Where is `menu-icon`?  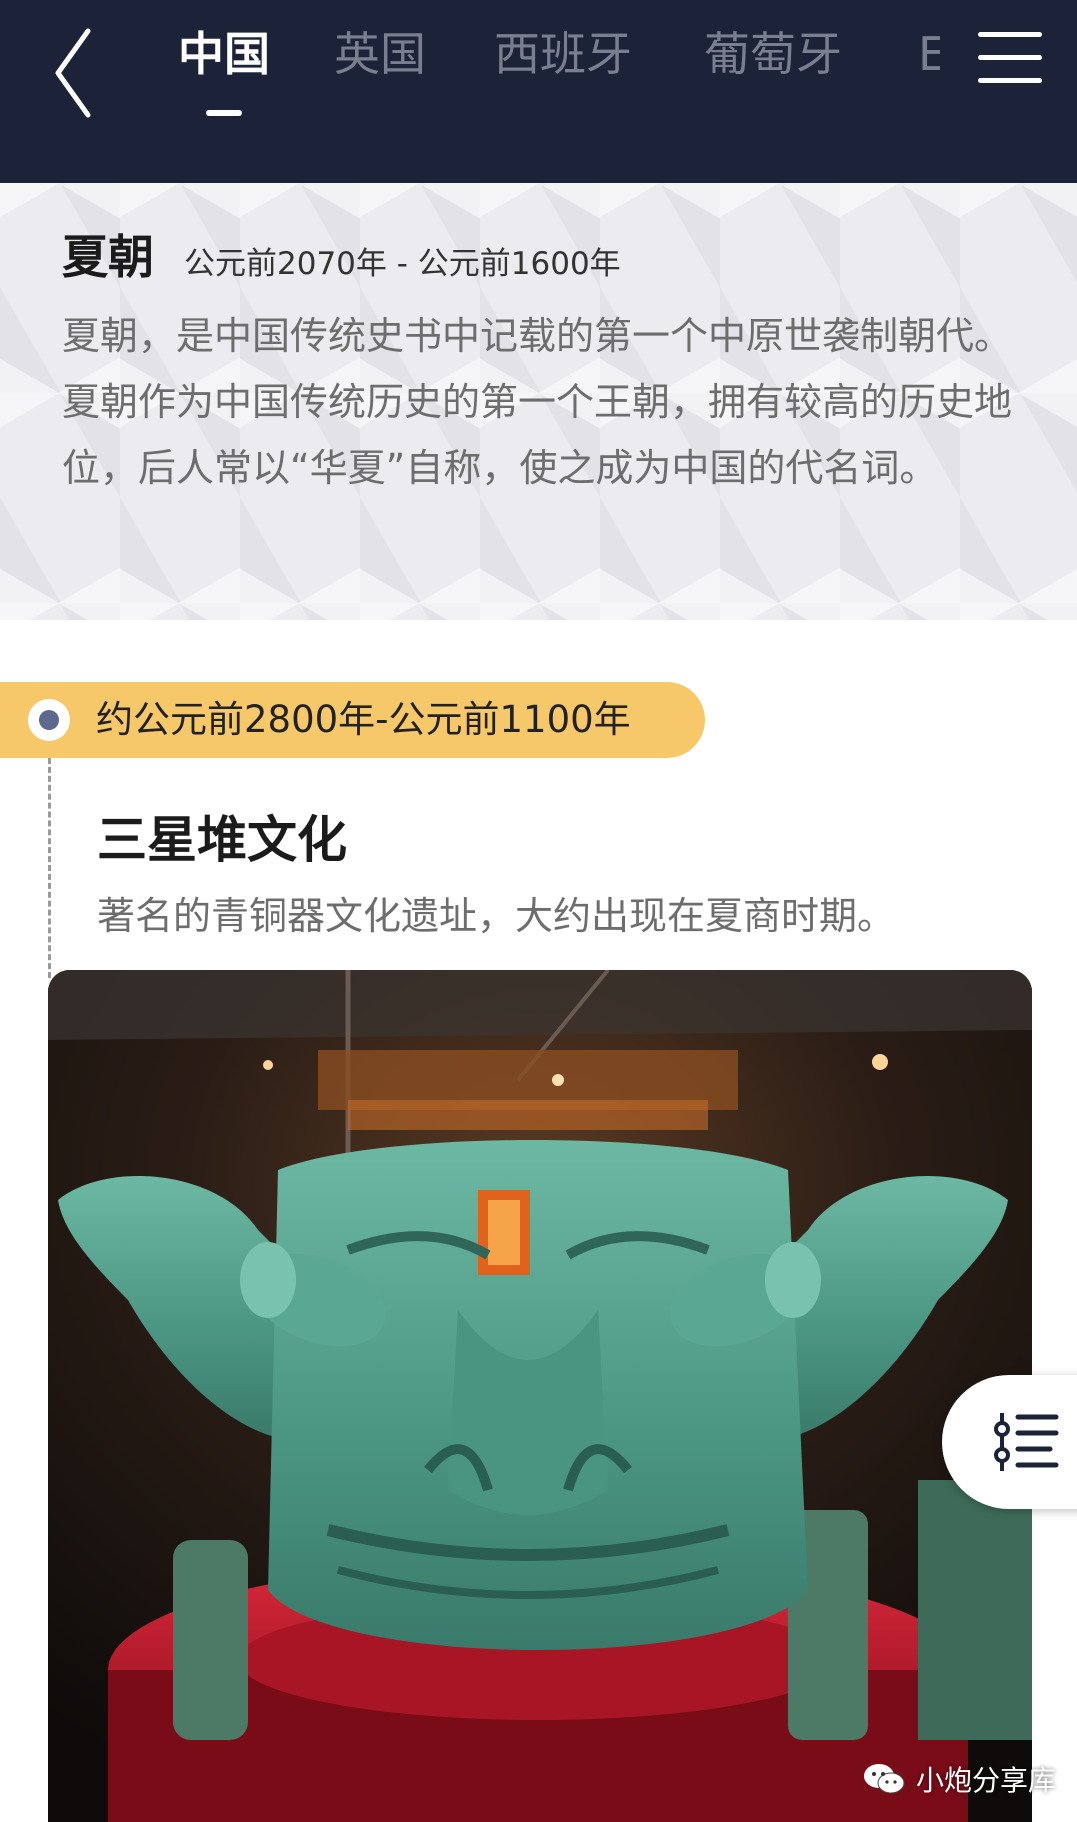 menu-icon is located at coordinates (1010, 34).